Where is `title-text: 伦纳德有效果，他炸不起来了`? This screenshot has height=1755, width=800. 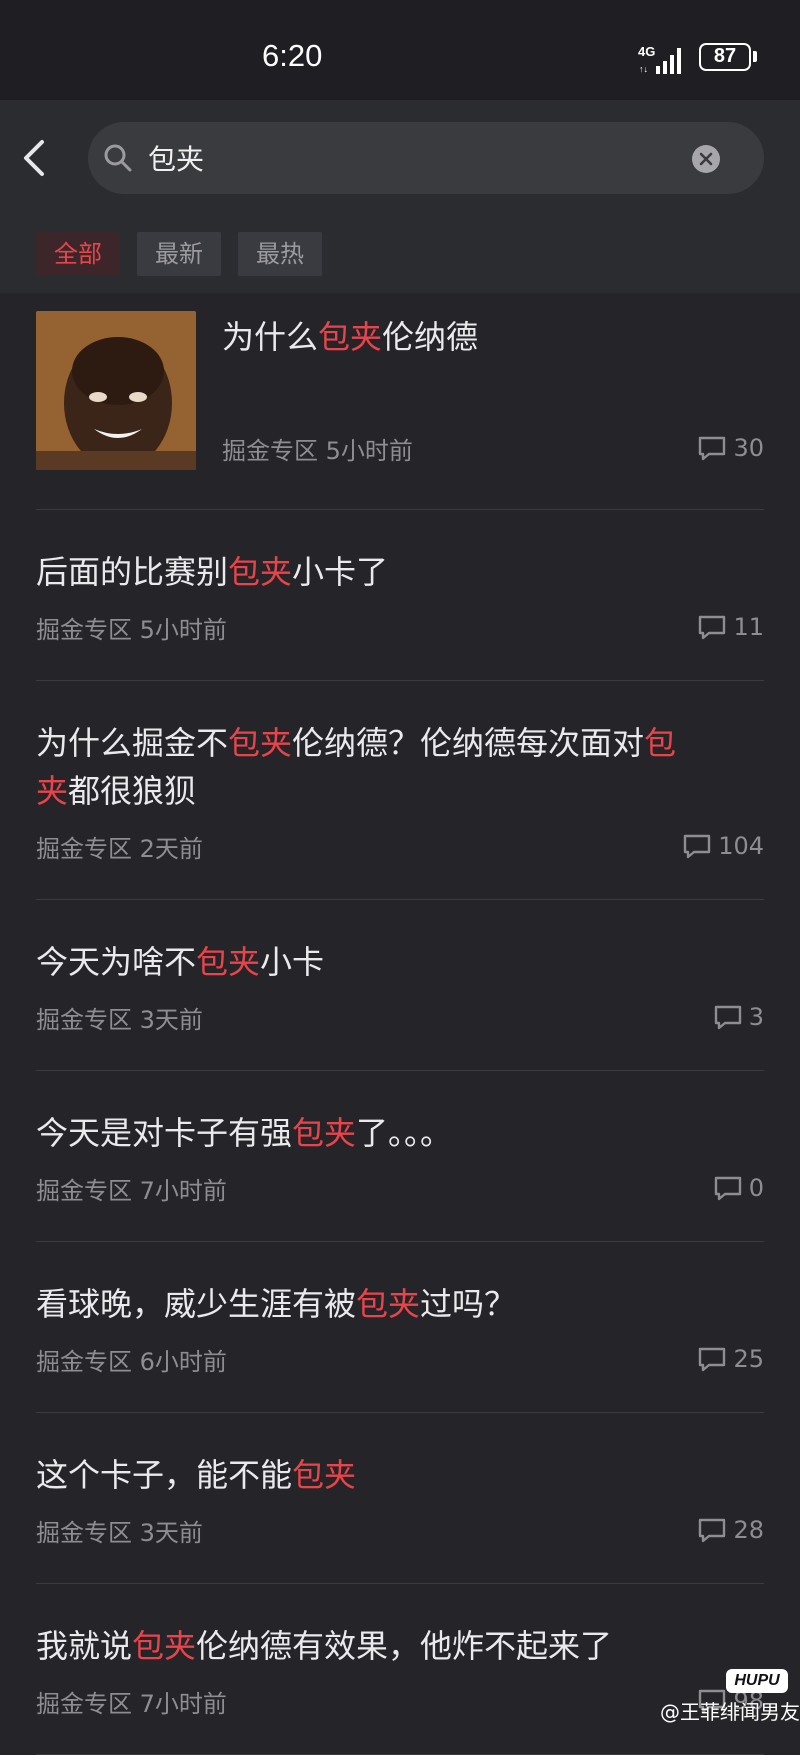 title-text: 伦纳德有效果，他炸不起来了 is located at coordinates (404, 1646).